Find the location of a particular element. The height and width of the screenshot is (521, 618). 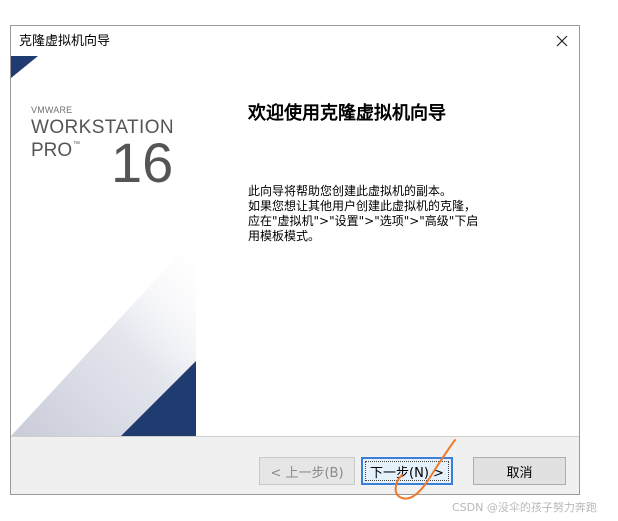

cancel-button: 取消 is located at coordinates (519, 471).